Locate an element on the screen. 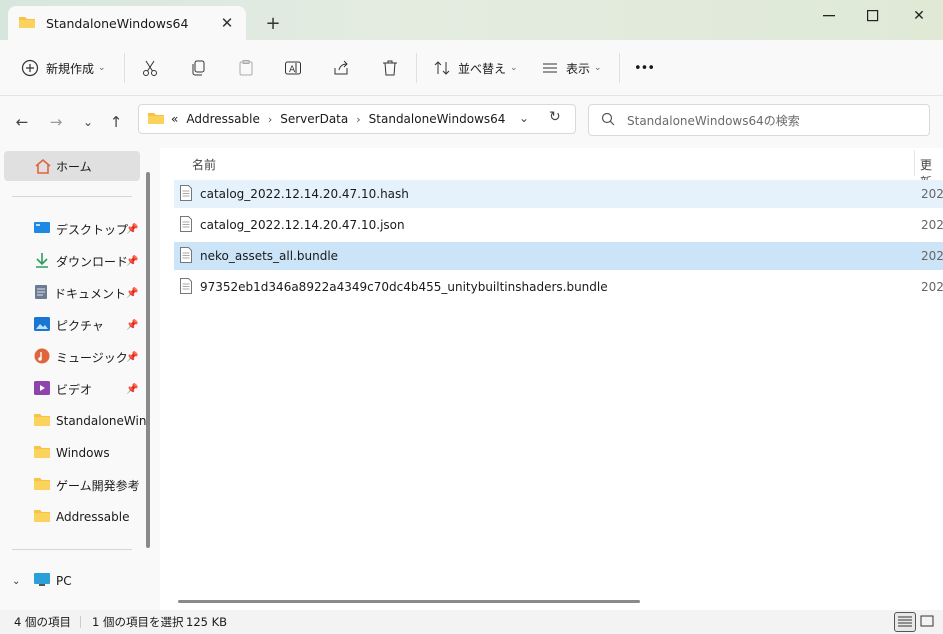 The width and height of the screenshot is (943, 634). tab-title: StandaloneWindows64 is located at coordinates (117, 23).